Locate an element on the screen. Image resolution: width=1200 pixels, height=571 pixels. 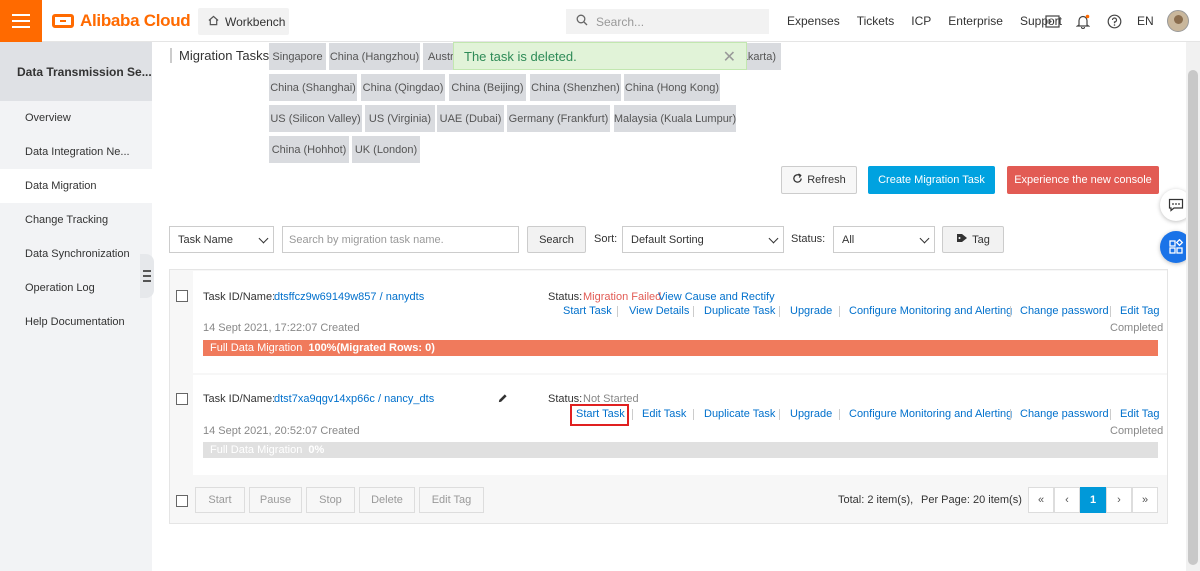
bulk-pause-button: Pause is located at coordinates (275, 500).